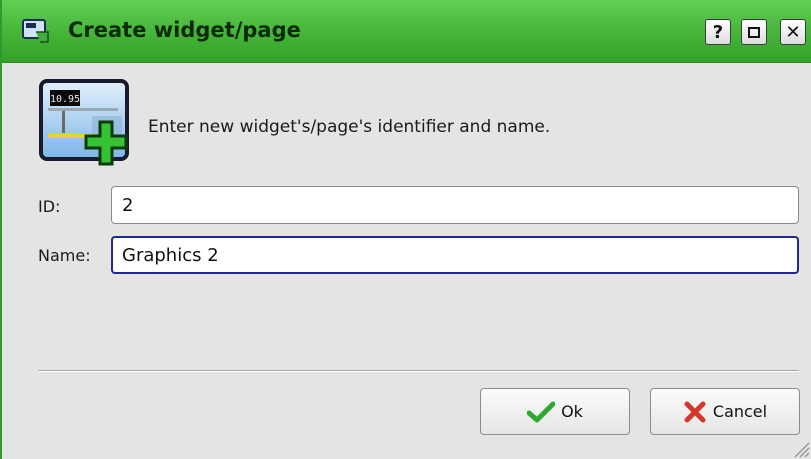 The image size is (811, 459). I want to click on close-icon: ✕, so click(793, 32).